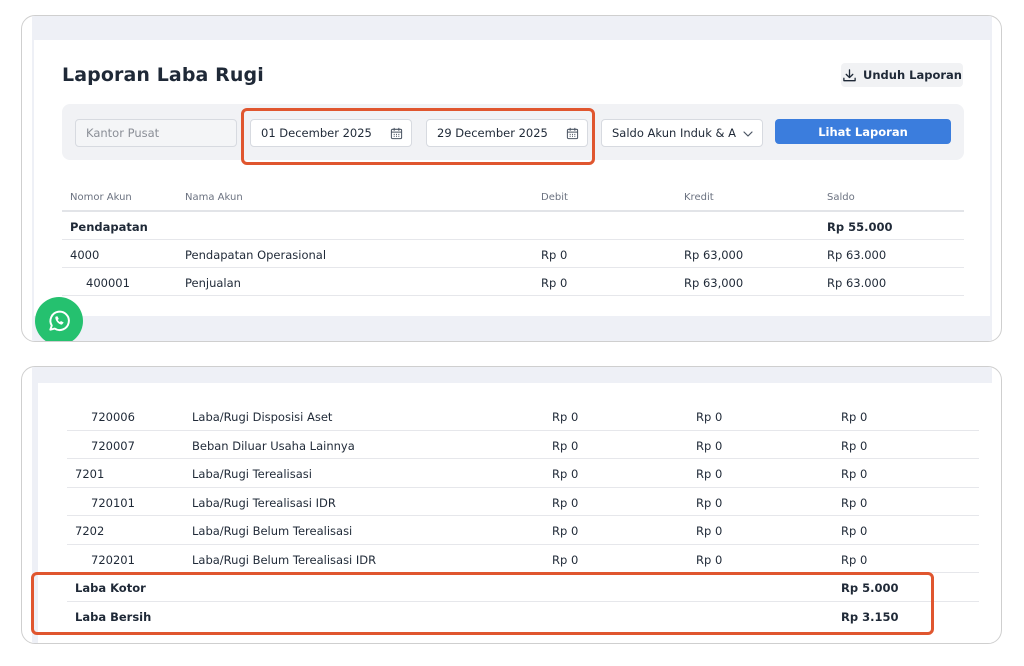 The image size is (1024, 666). Describe the element at coordinates (912, 75) in the screenshot. I see `download-report-label: Unduh Laporan` at that location.